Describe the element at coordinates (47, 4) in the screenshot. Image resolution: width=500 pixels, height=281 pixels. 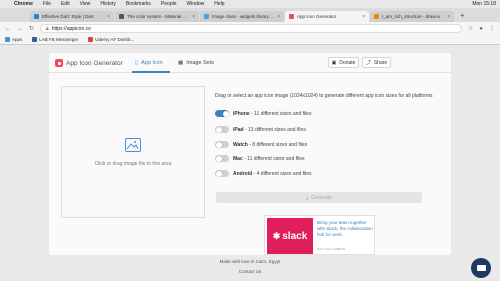
I see `menu-file: File` at that location.